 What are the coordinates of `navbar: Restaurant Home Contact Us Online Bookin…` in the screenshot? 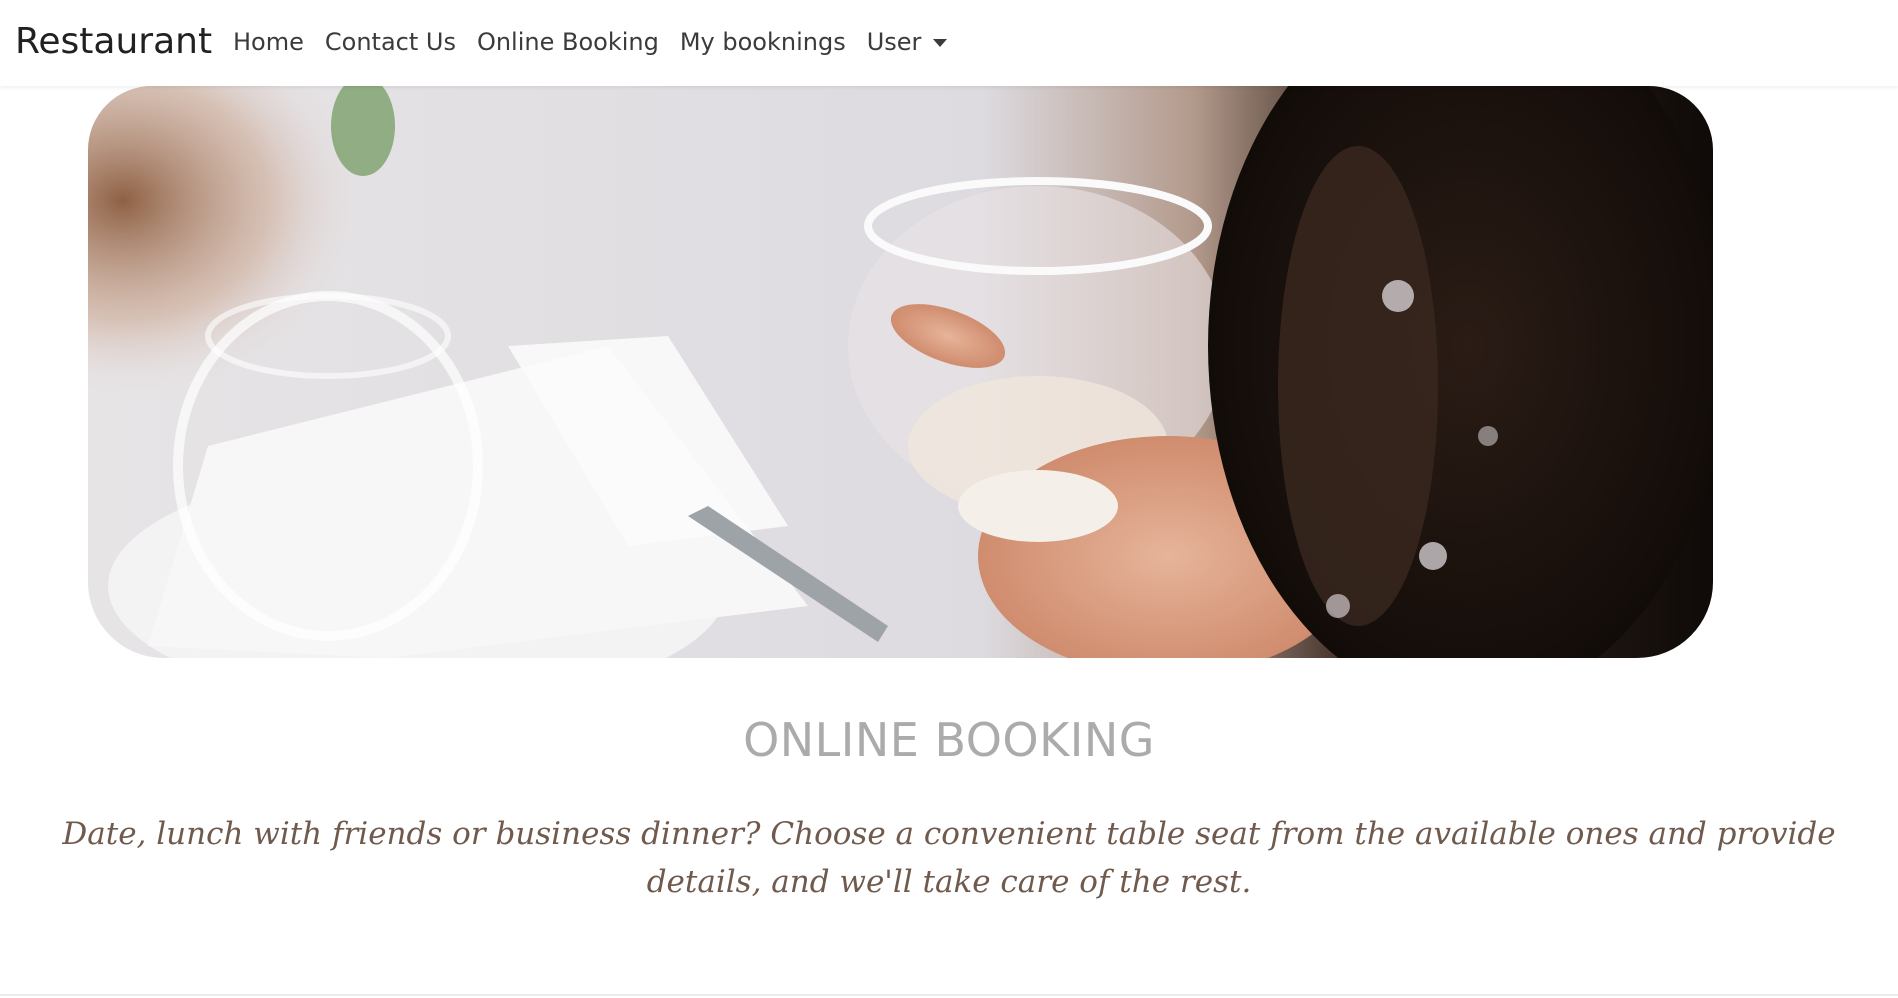 It's located at (949, 43).